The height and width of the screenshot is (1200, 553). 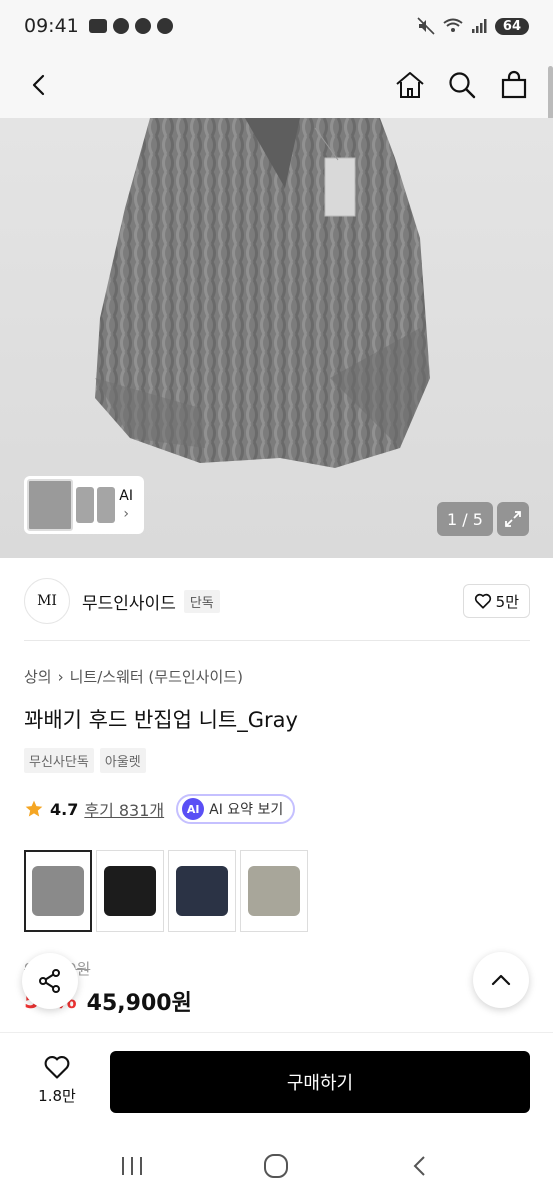 I want to click on app-icon, so click(x=164, y=26).